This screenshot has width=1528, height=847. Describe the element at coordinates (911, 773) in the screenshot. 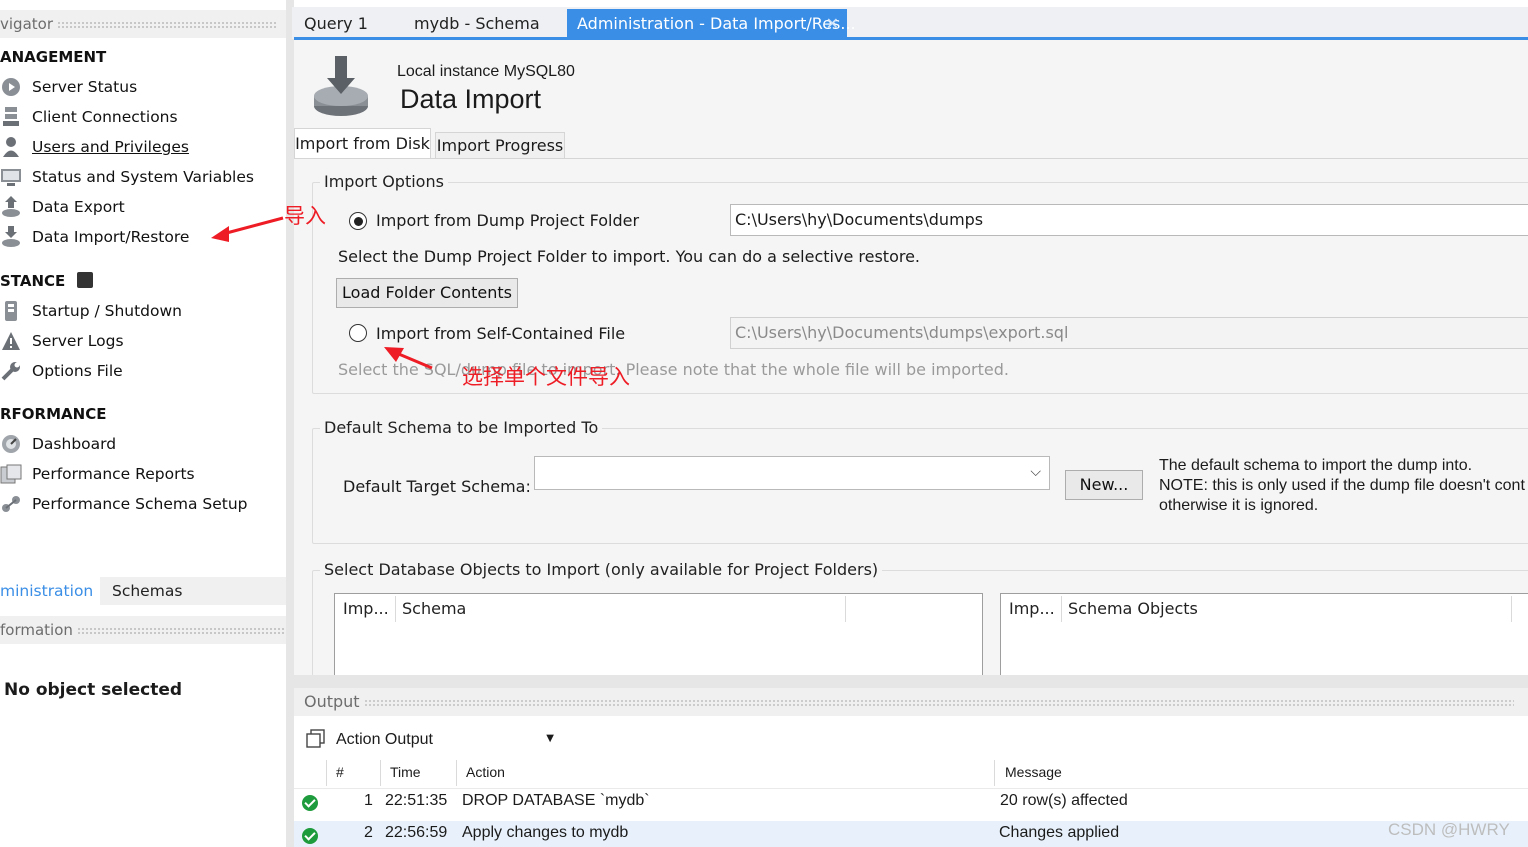

I see `output-table-header: # Time Action Message` at that location.